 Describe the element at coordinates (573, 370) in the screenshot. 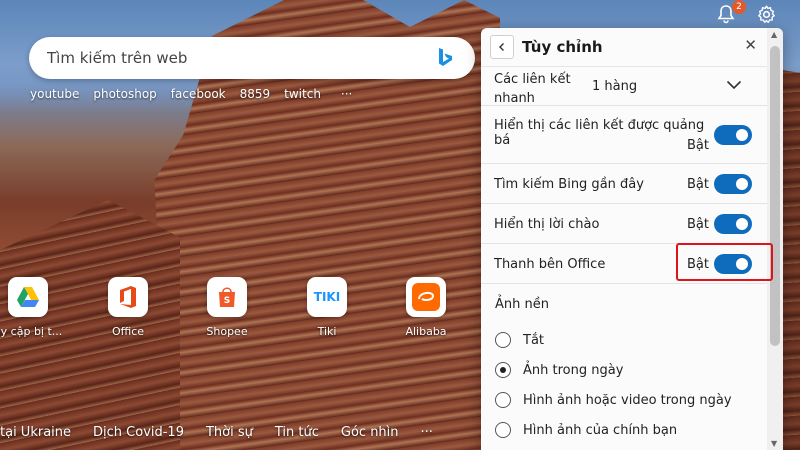

I see `radio-label: Ảnh trong ngày` at that location.